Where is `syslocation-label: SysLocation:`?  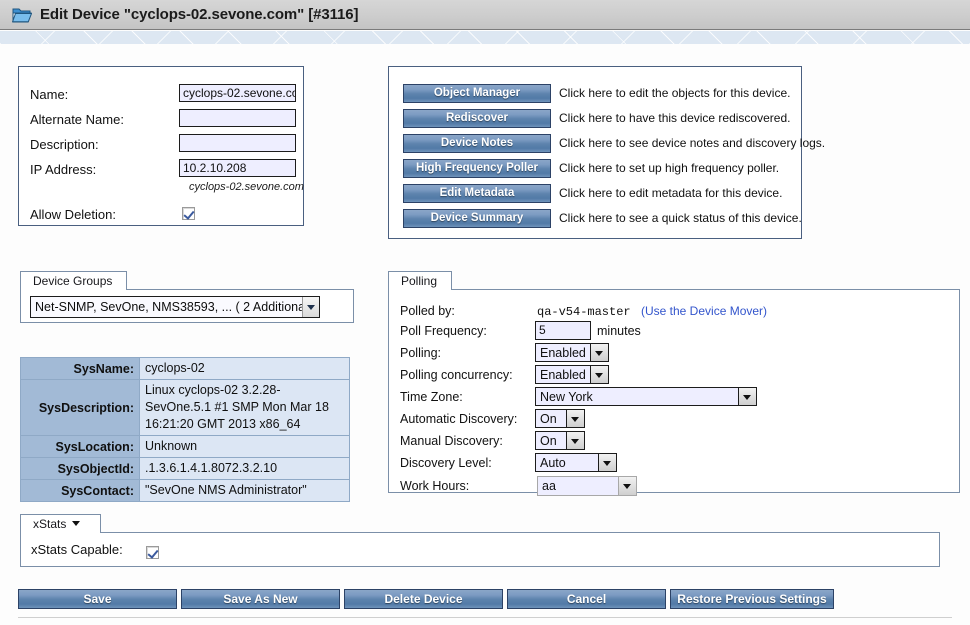
syslocation-label: SysLocation: is located at coordinates (80, 446).